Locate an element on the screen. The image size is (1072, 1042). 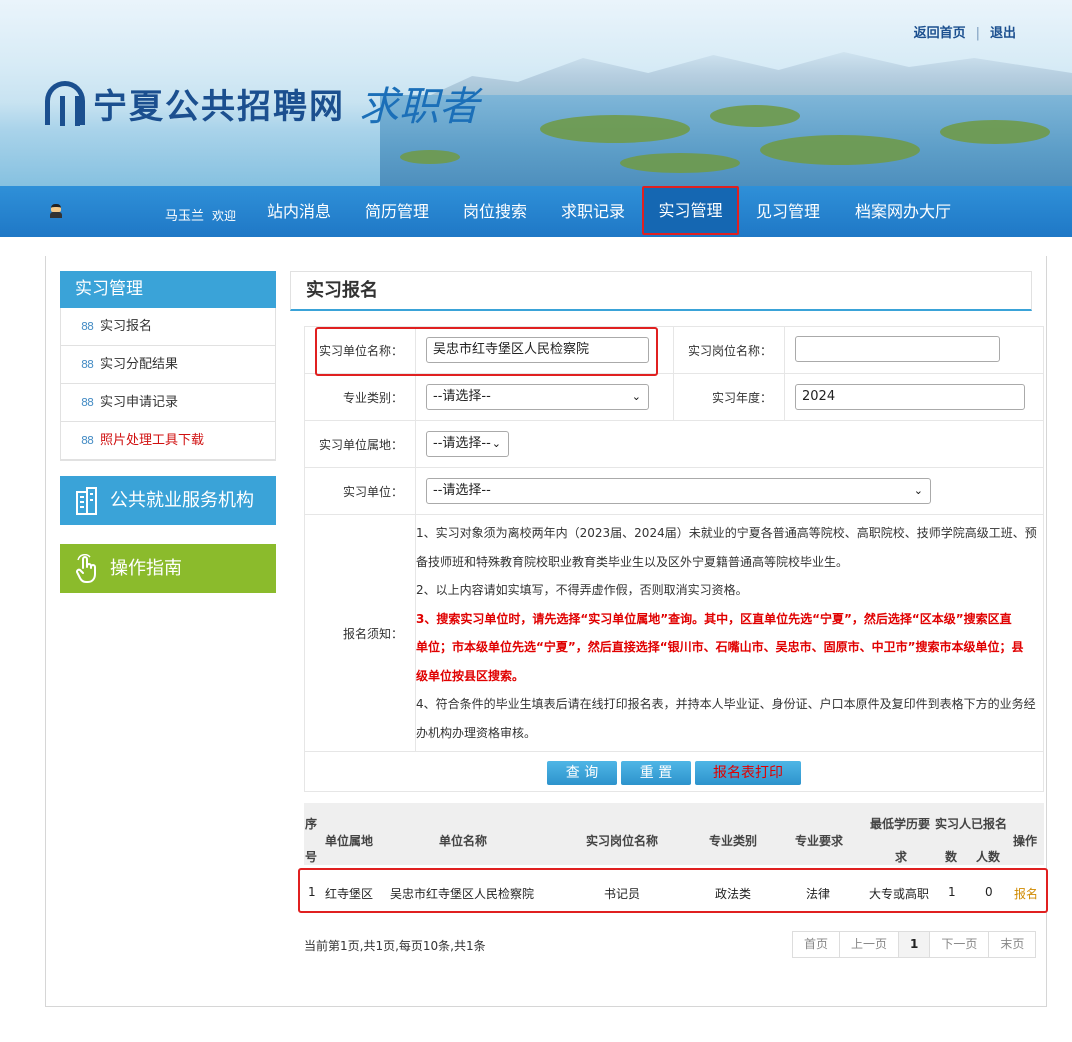
public-service-label: 公共就业服务机构 is located at coordinates (182, 500).